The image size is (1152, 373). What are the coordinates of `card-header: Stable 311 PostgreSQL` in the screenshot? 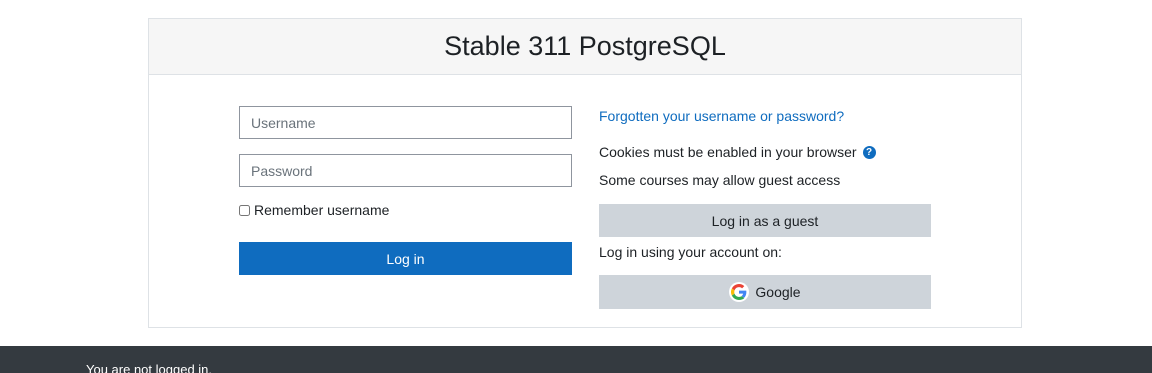 It's located at (585, 47).